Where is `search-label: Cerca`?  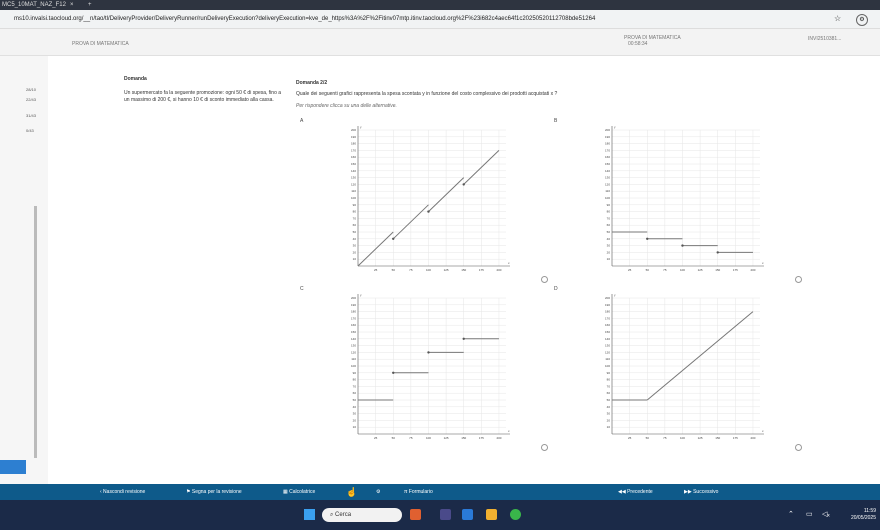 search-label: Cerca is located at coordinates (343, 515).